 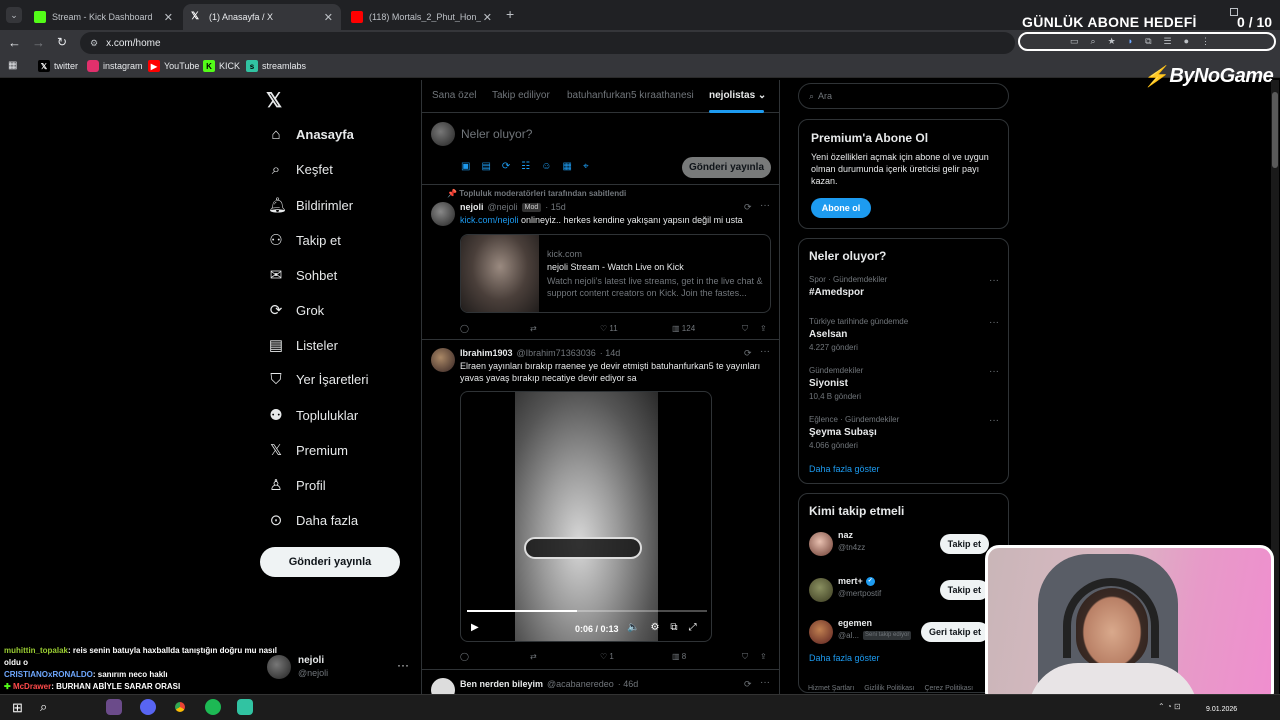 What do you see at coordinates (180, 707) in the screenshot?
I see `chrome-icon` at bounding box center [180, 707].